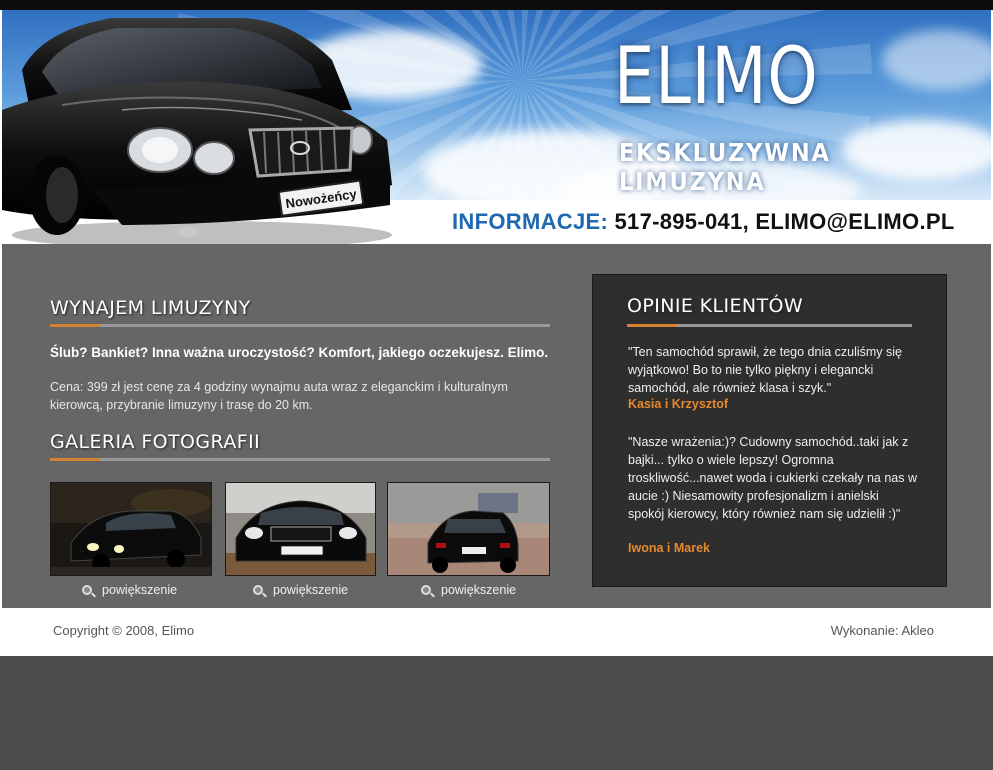 The image size is (993, 770). What do you see at coordinates (300, 590) in the screenshot?
I see `zoom-link-2: powiększenie` at bounding box center [300, 590].